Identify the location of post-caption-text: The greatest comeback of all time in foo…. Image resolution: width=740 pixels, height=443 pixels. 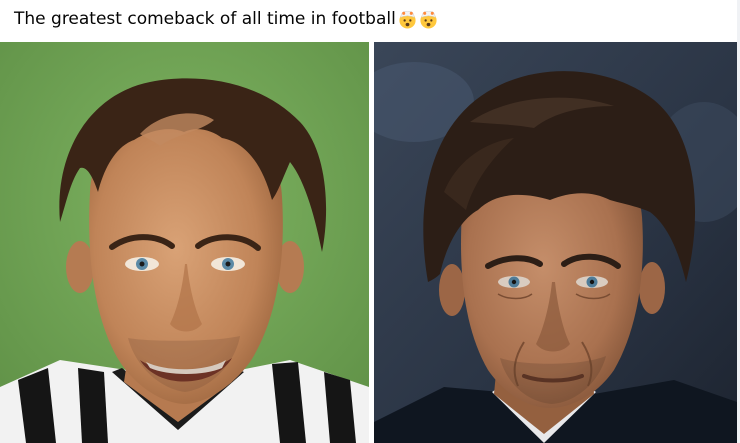
(205, 19).